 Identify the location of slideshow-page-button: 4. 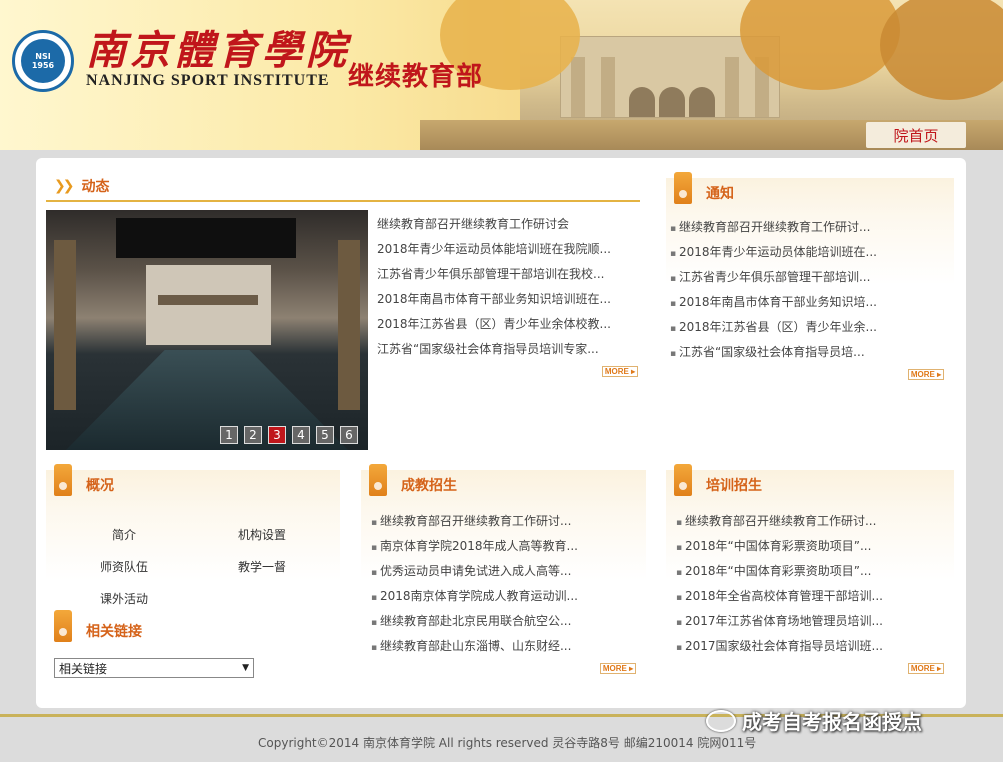
(301, 435).